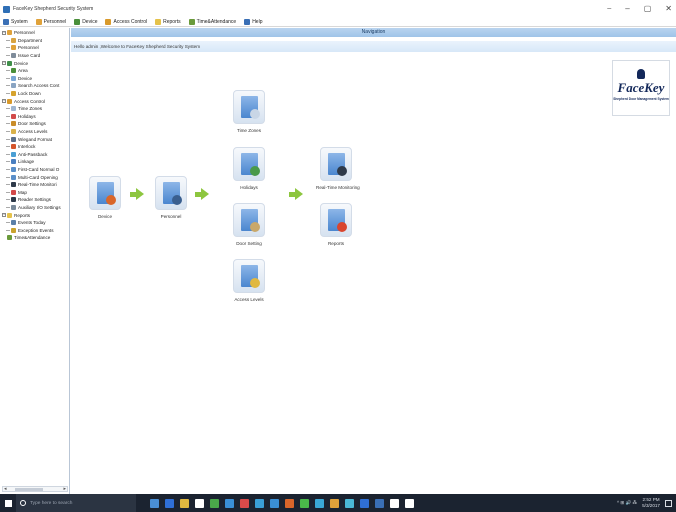 This screenshot has width=676, height=512. Describe the element at coordinates (27, 147) in the screenshot. I see `tree-item-label: Interlock` at that location.